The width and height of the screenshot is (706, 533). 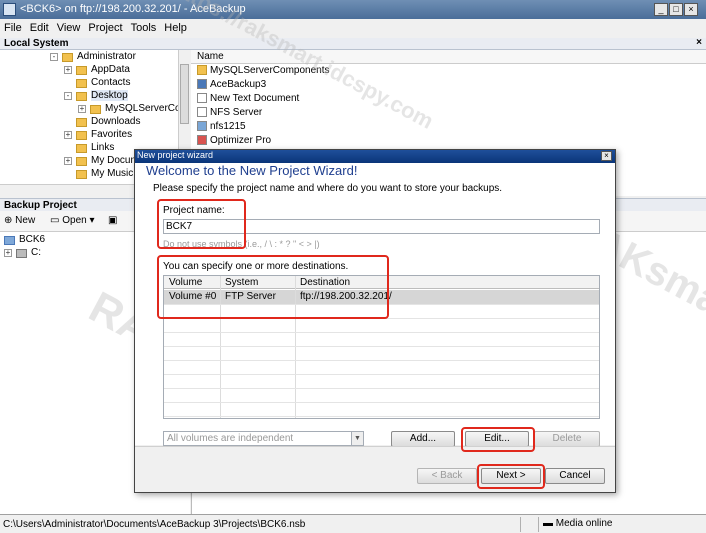 I want to click on menu-view: View, so click(x=69, y=26).